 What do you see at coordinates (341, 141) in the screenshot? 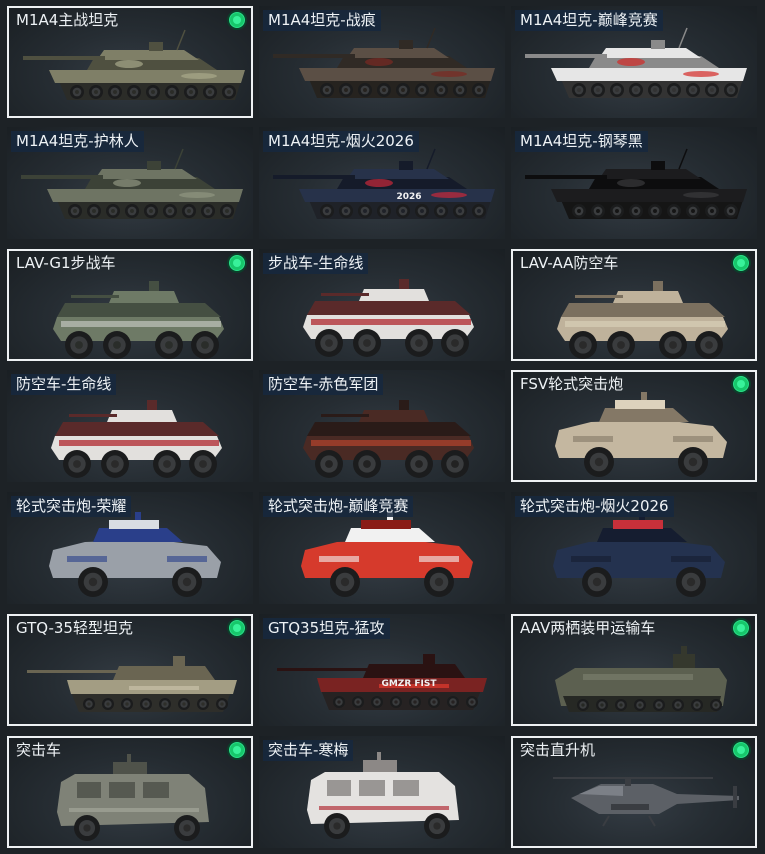
I see `vehicle-name: M1A4坦克-烟火2026` at bounding box center [341, 141].